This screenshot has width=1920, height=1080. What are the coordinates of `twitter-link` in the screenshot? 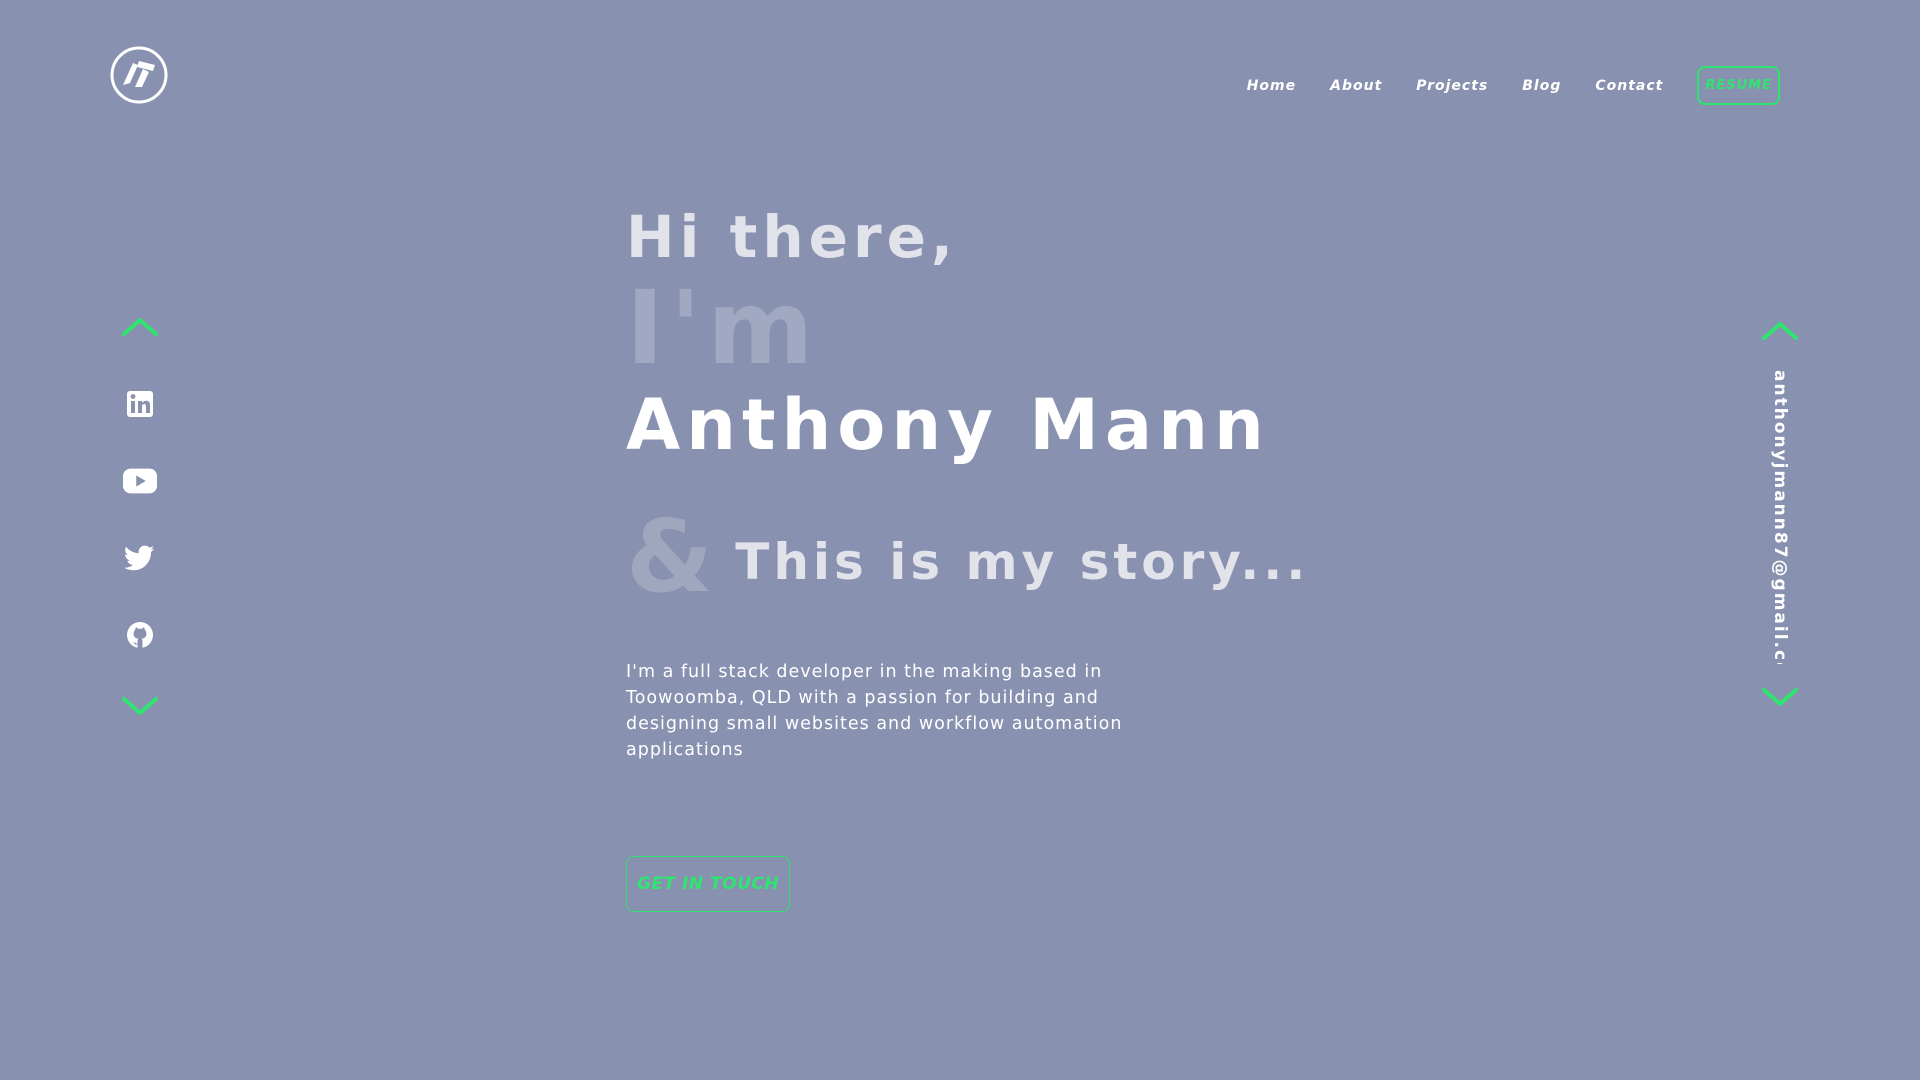 It's located at (140, 558).